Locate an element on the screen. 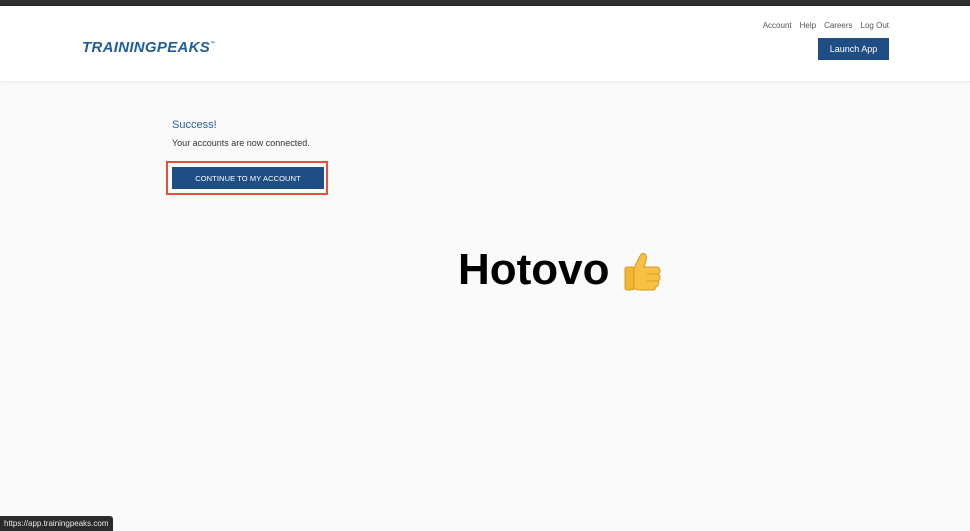  trainingpeaks-logo: TRAININGPEAKS™ is located at coordinates (148, 47).